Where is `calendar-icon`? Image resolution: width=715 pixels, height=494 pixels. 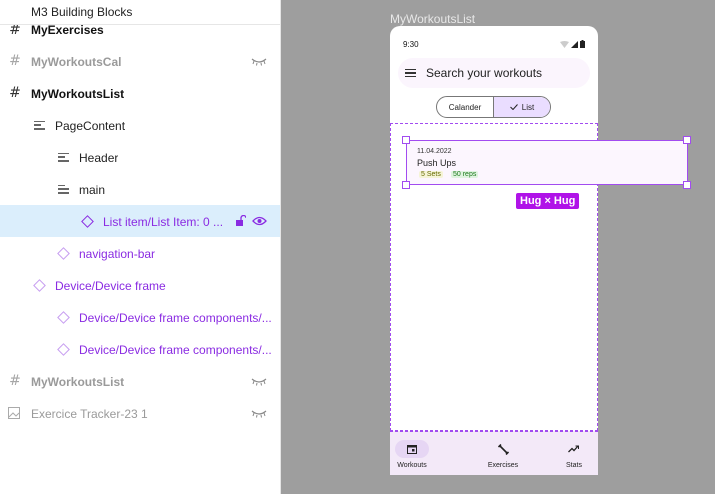
calendar-icon is located at coordinates (412, 449).